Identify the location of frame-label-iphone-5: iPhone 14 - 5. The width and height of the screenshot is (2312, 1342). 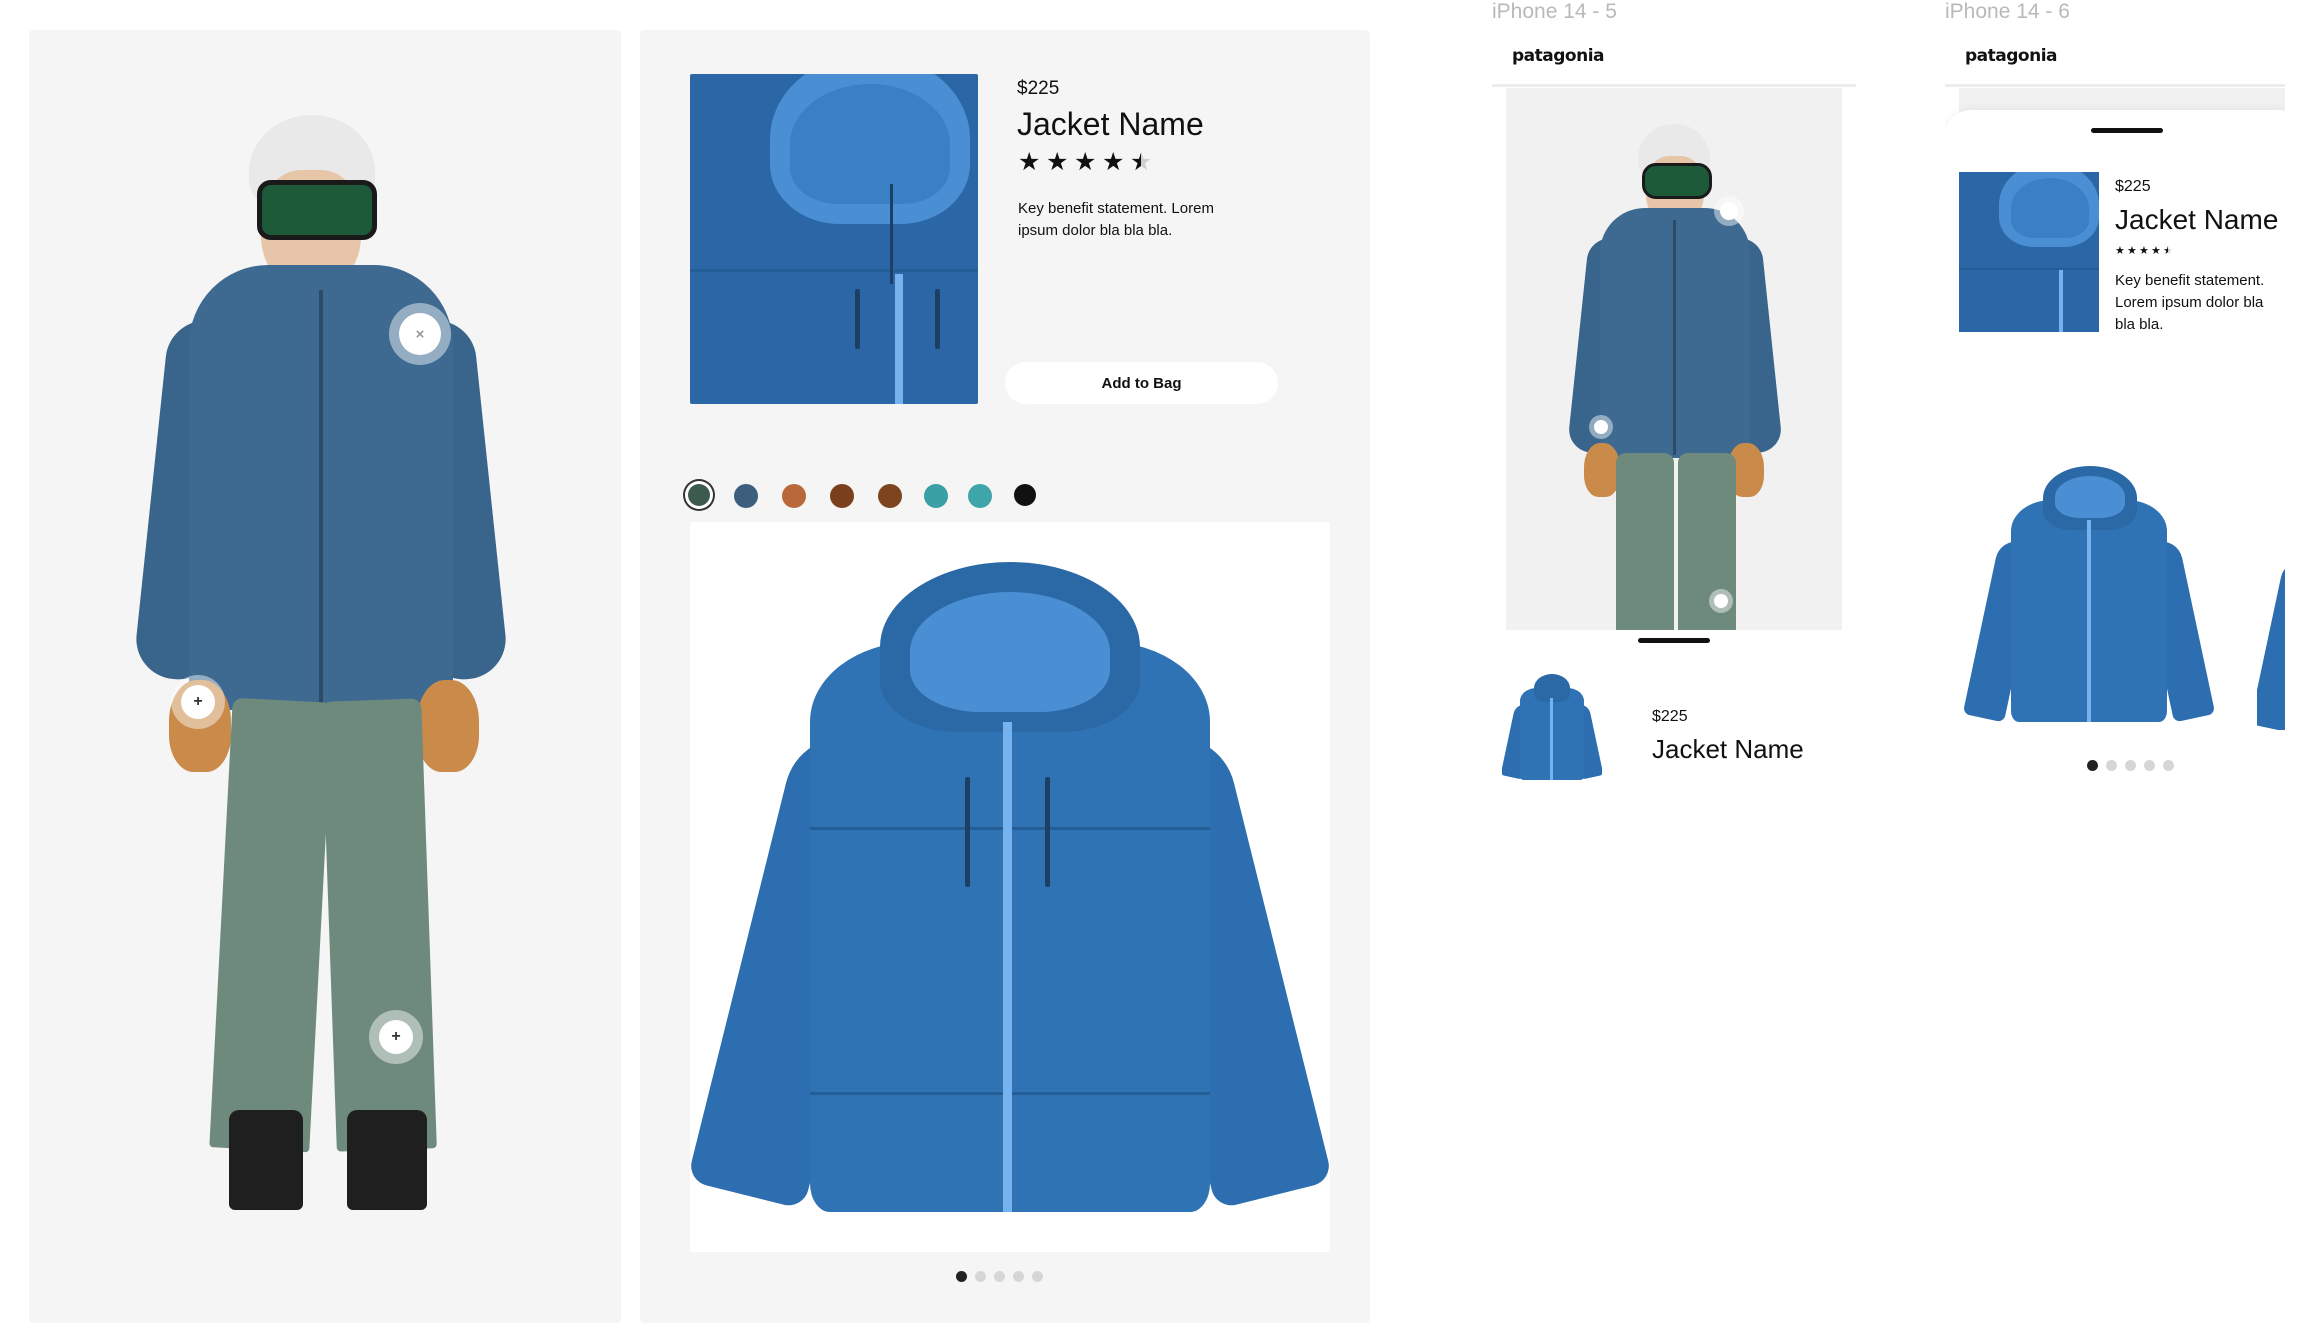
(1554, 11).